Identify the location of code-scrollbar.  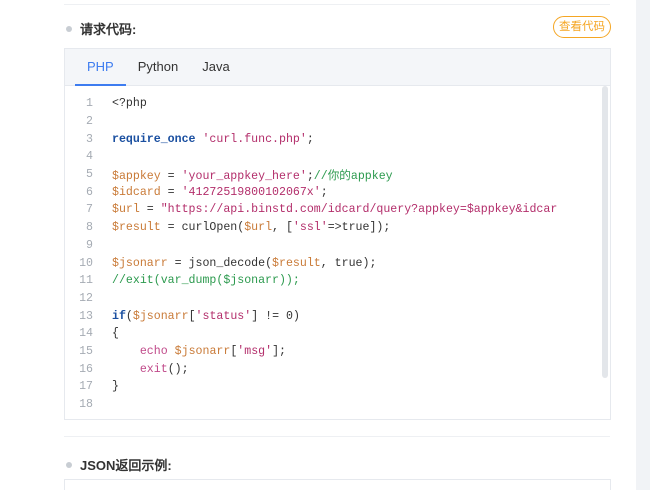
(605, 232).